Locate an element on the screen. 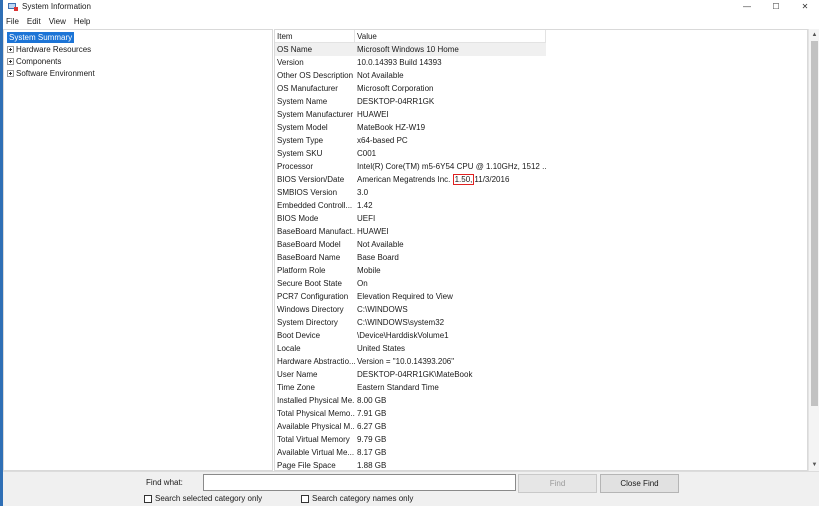  item-cell: System Directory is located at coordinates (307, 322).